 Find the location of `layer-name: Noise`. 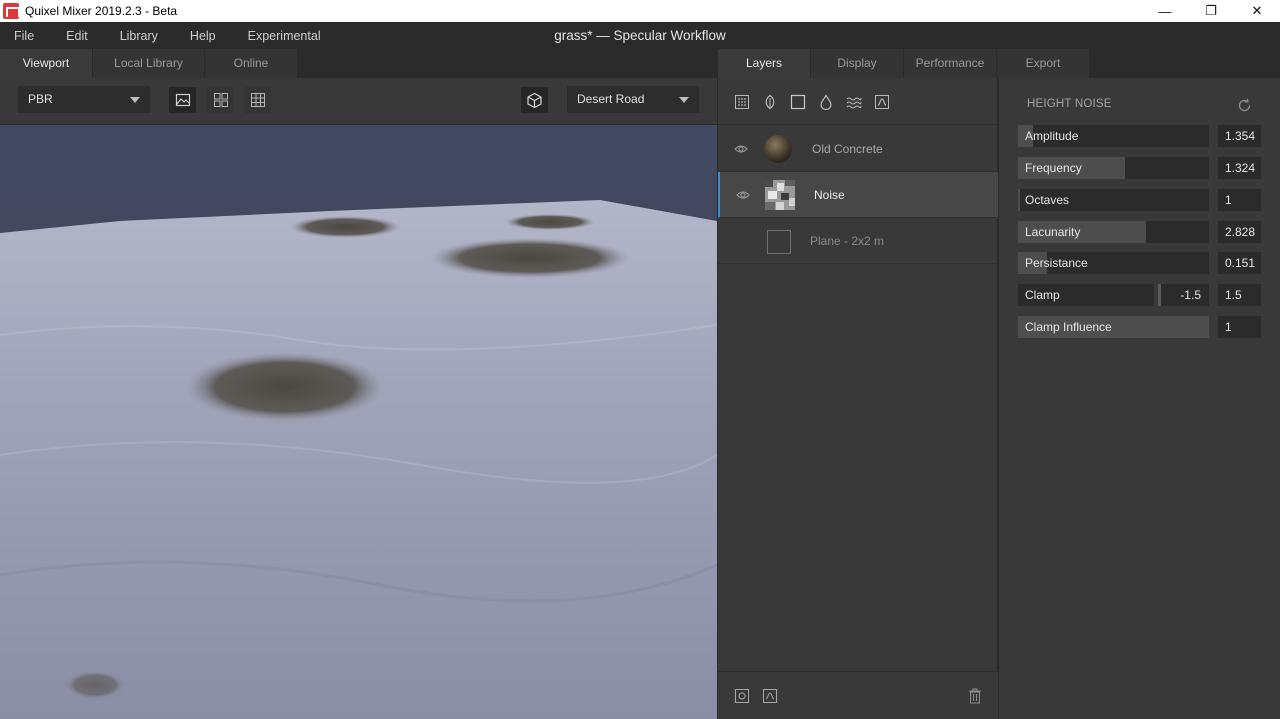

layer-name: Noise is located at coordinates (829, 195).